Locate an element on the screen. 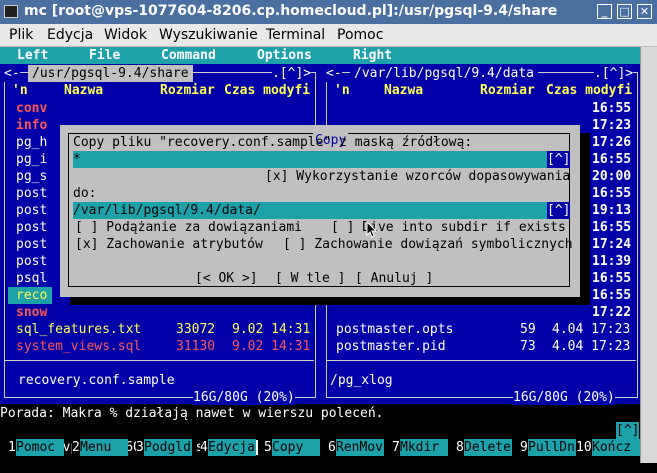  file-sql-features-size: 33072 is located at coordinates (196, 329).